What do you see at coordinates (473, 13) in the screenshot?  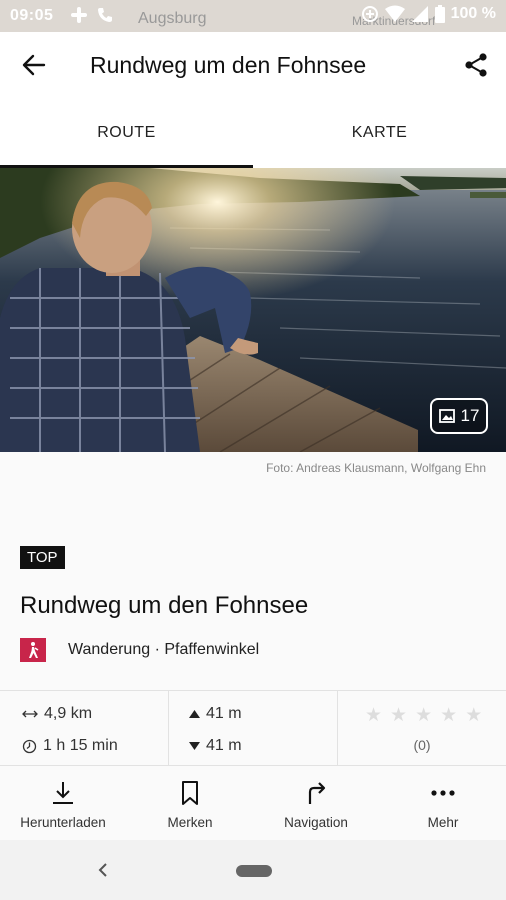 I see `battery-percent: 100 %` at bounding box center [473, 13].